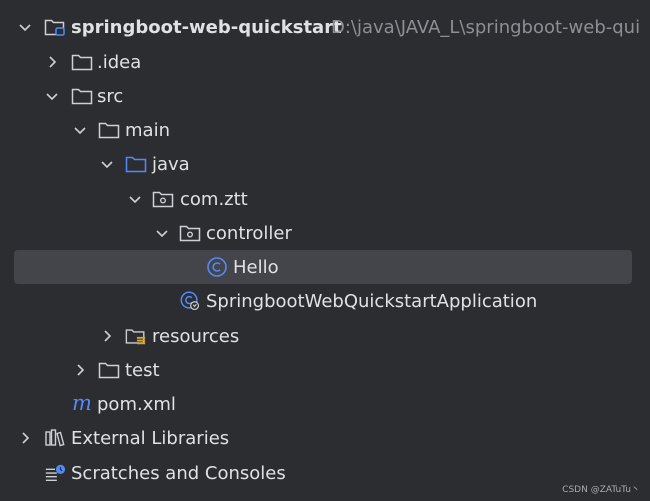  I want to click on tree-item-label: SpringbootWebQuickstartApplication, so click(372, 301).